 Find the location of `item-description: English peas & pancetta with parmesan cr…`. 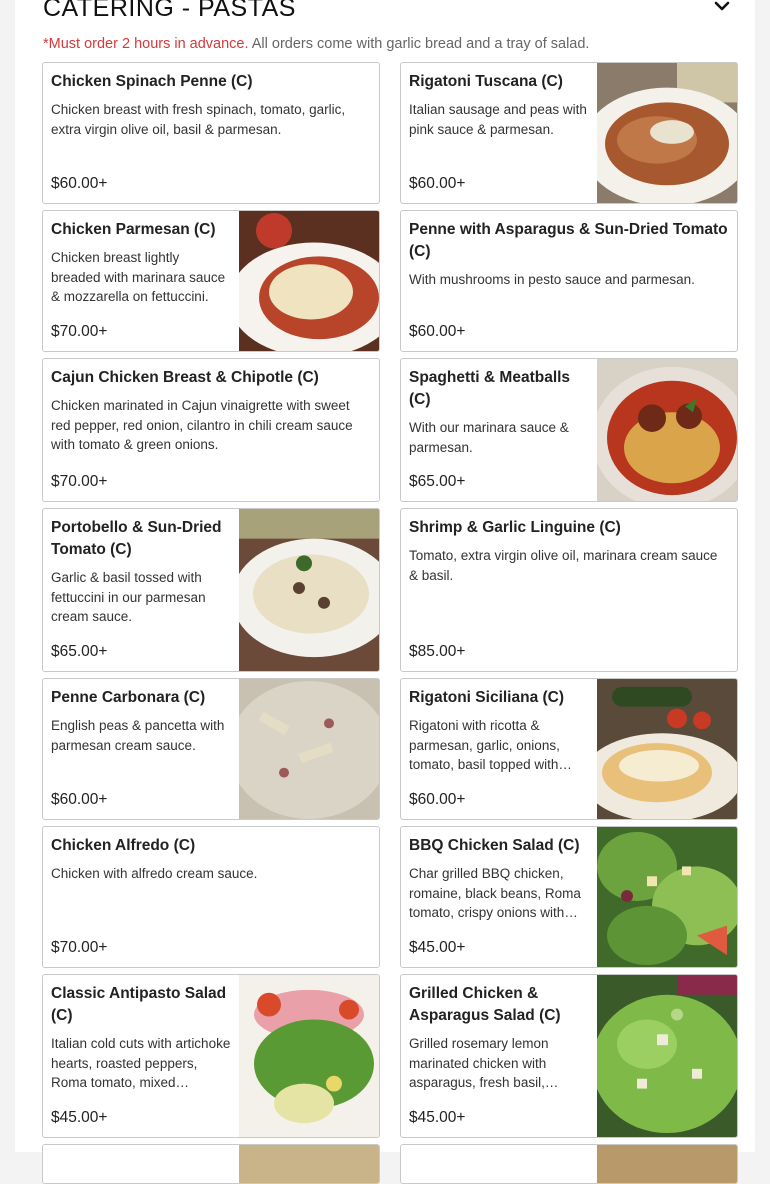

item-description: English peas & pancetta with parmesan cr… is located at coordinates (138, 735).